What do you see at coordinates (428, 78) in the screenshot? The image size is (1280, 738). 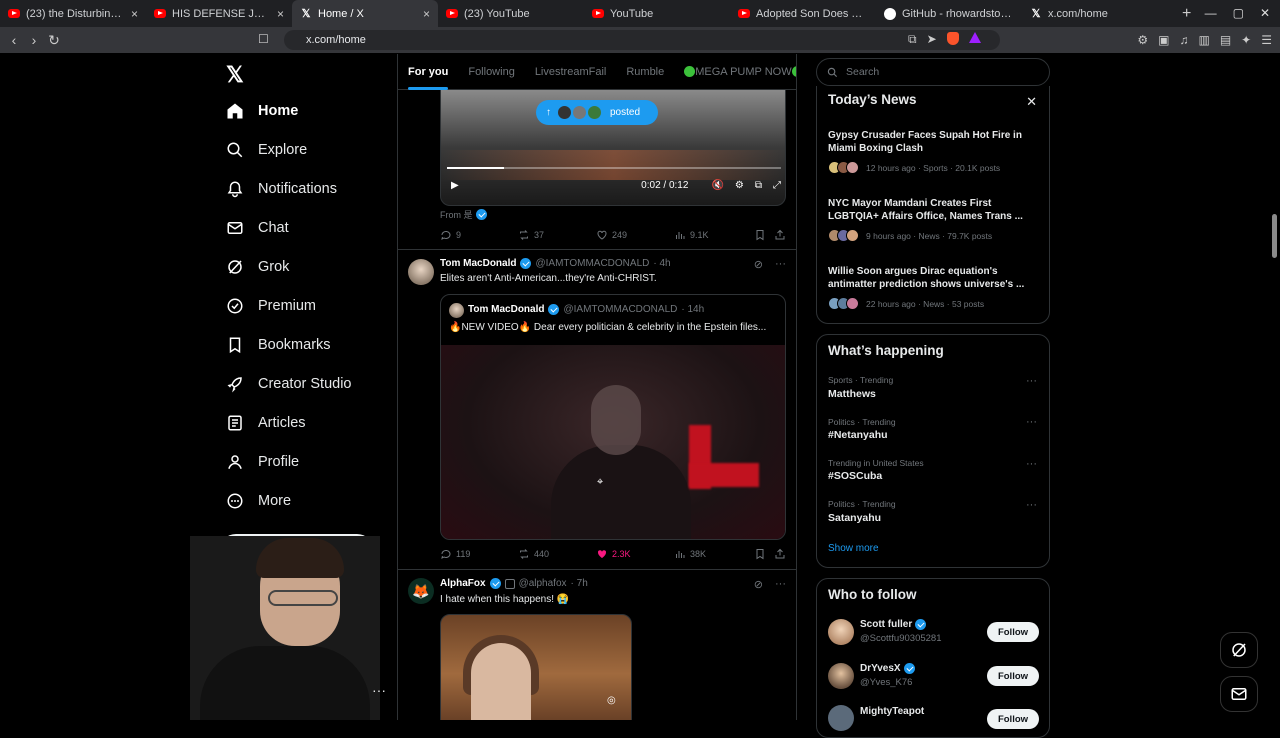 I see `tab-for-you: For you` at bounding box center [428, 78].